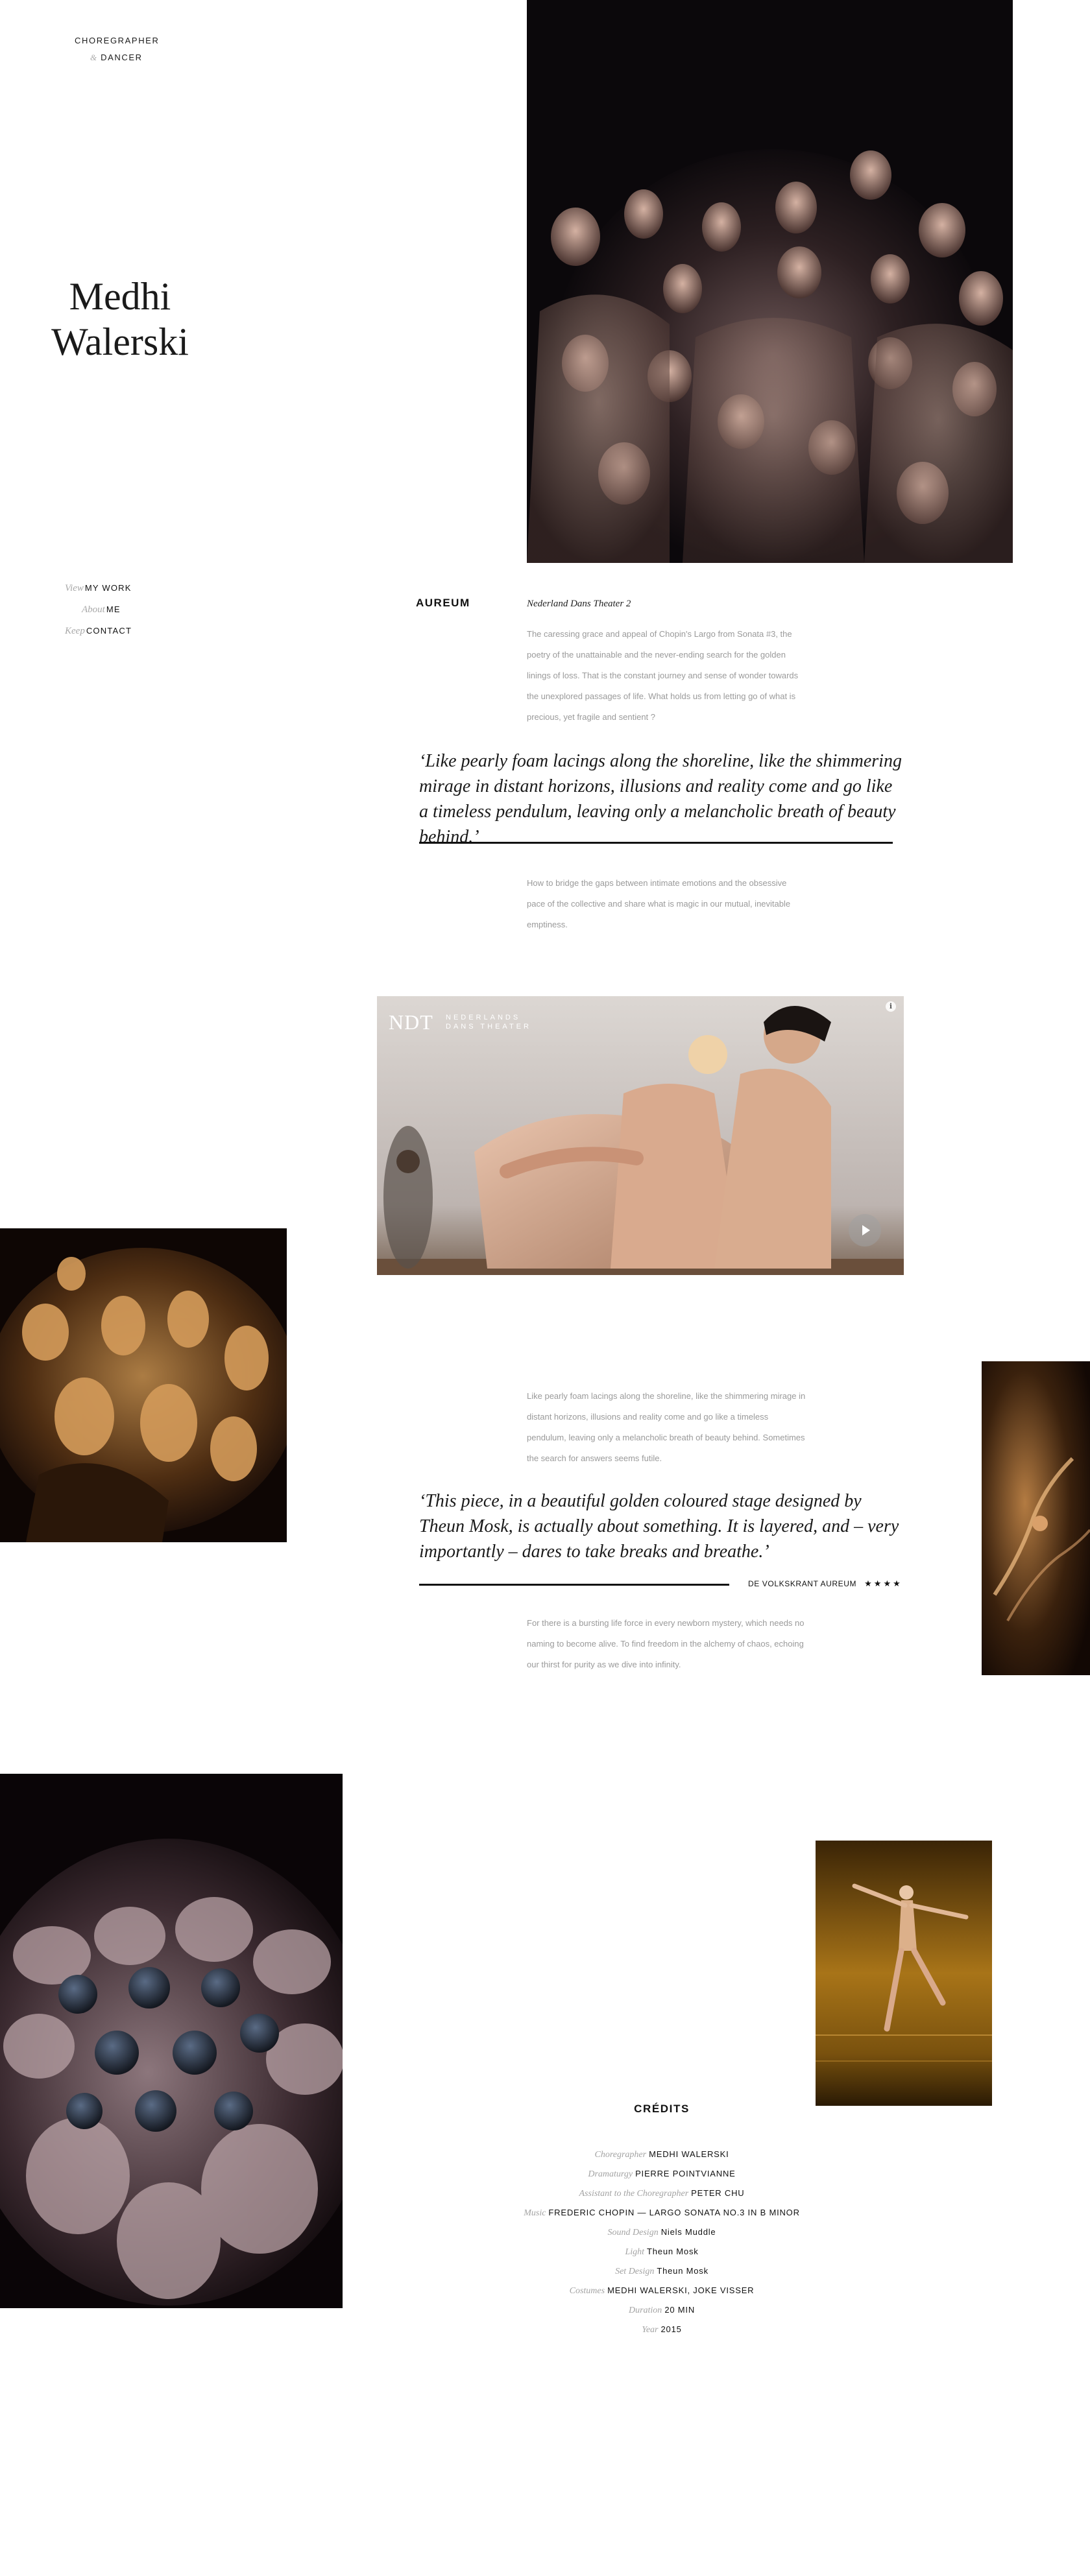 This screenshot has width=1090, height=2576. What do you see at coordinates (489, 1022) in the screenshot?
I see `ndt-subtitle: NEDERLANDS DANS THEATER` at bounding box center [489, 1022].